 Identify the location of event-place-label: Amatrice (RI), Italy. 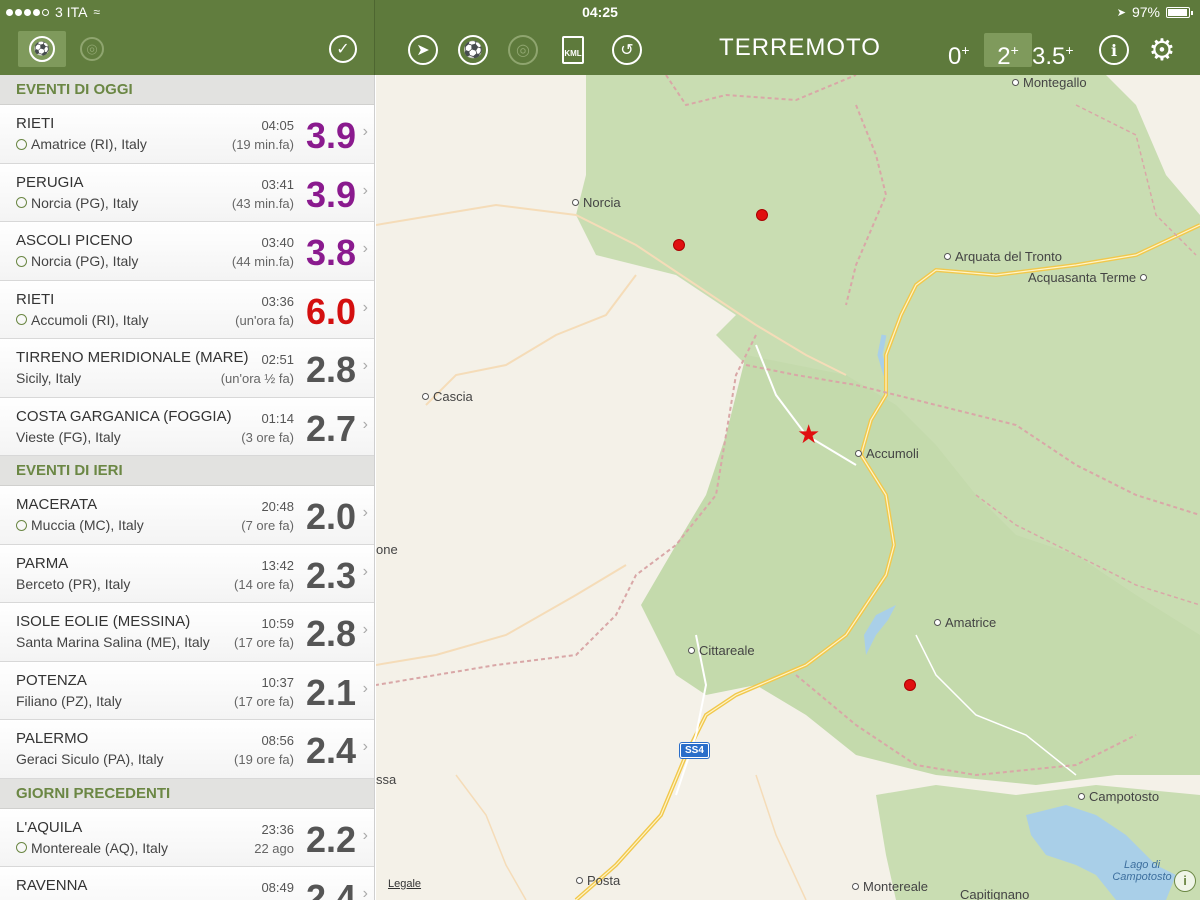
(89, 144).